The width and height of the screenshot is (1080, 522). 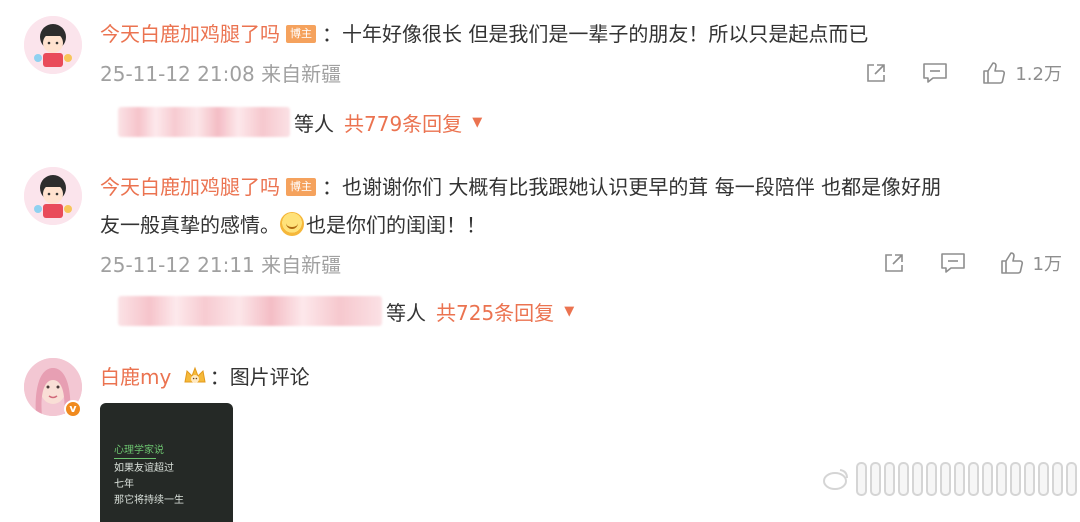 I want to click on comment-actions: 1.2万, so click(x=946, y=73).